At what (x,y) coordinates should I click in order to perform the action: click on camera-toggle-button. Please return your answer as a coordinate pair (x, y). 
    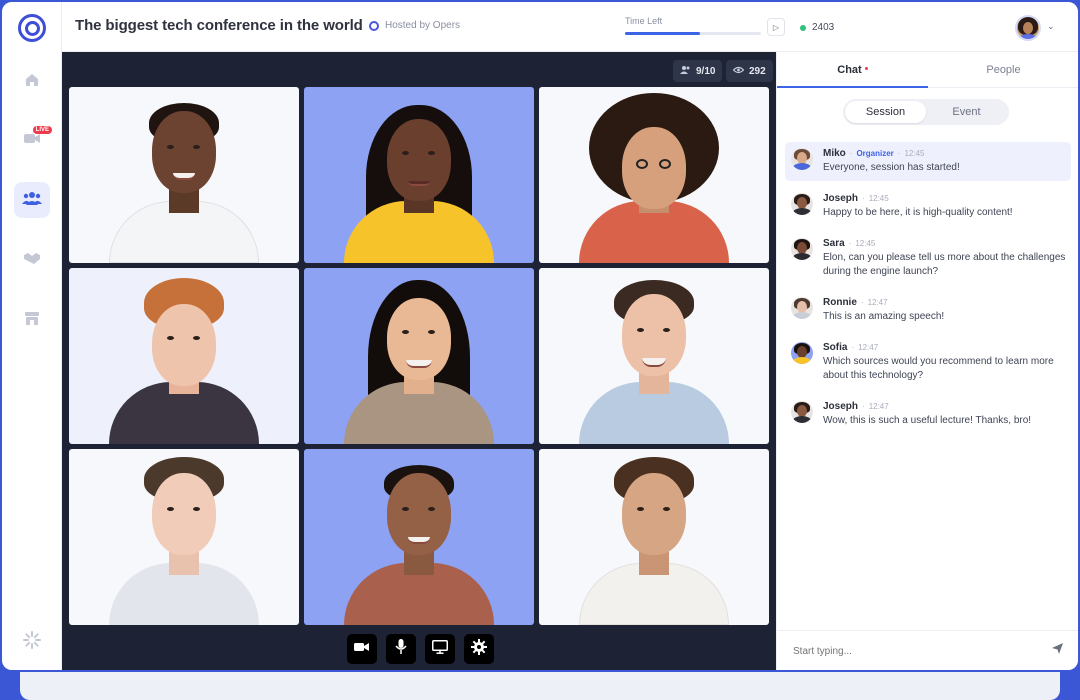
    Looking at the image, I should click on (362, 649).